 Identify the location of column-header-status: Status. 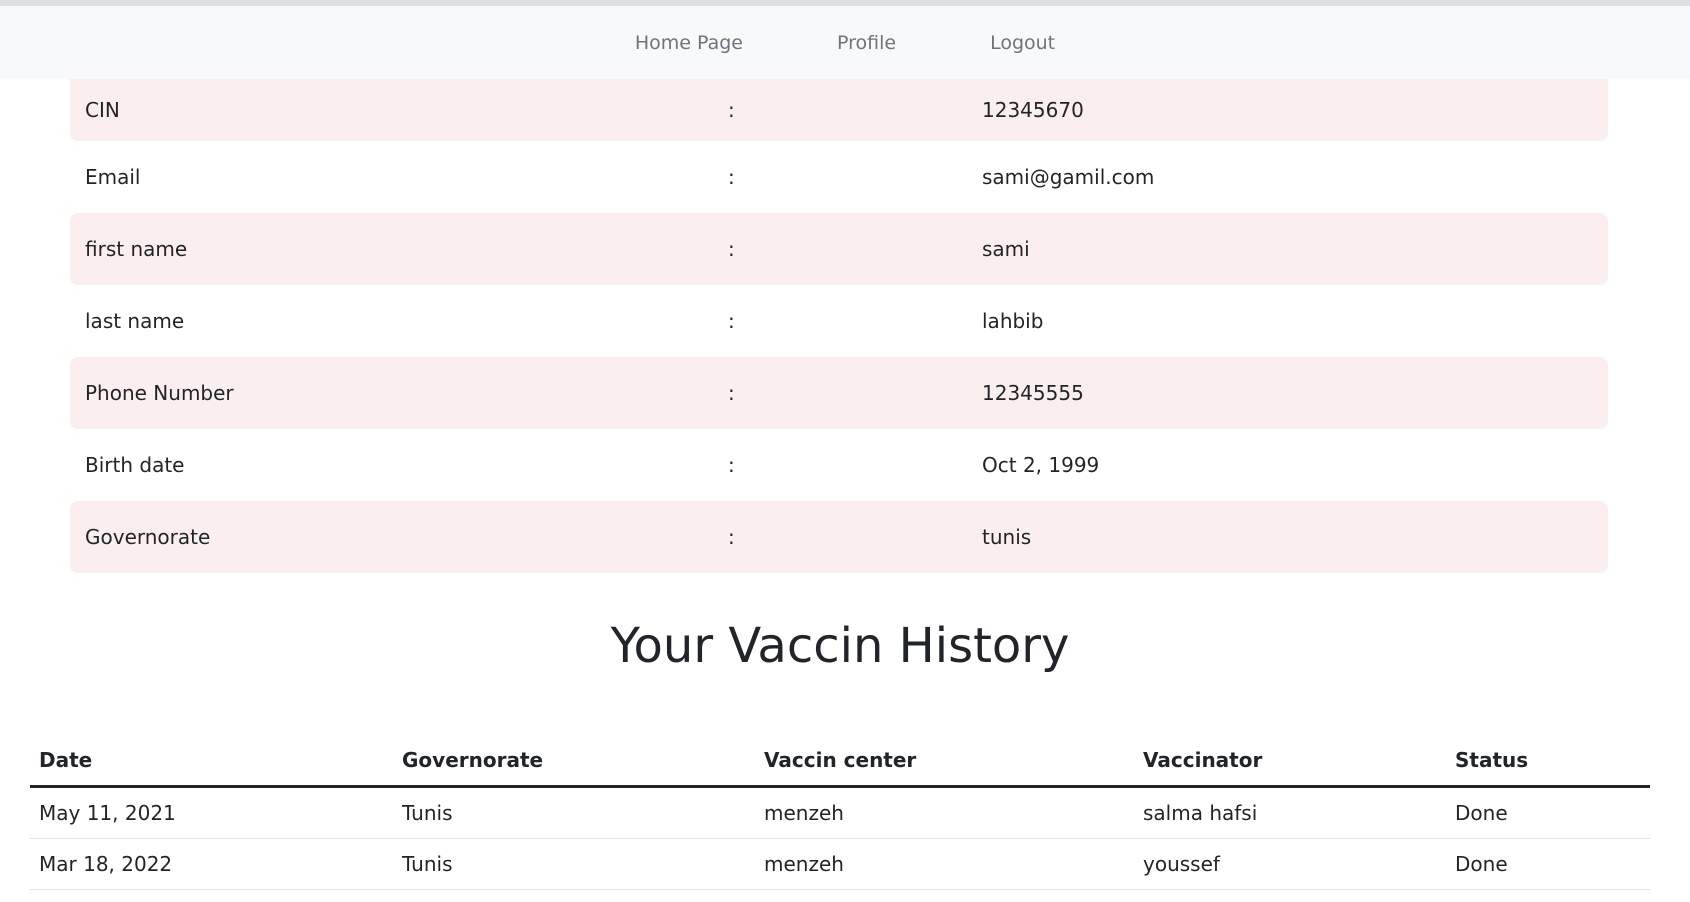
(1548, 761).